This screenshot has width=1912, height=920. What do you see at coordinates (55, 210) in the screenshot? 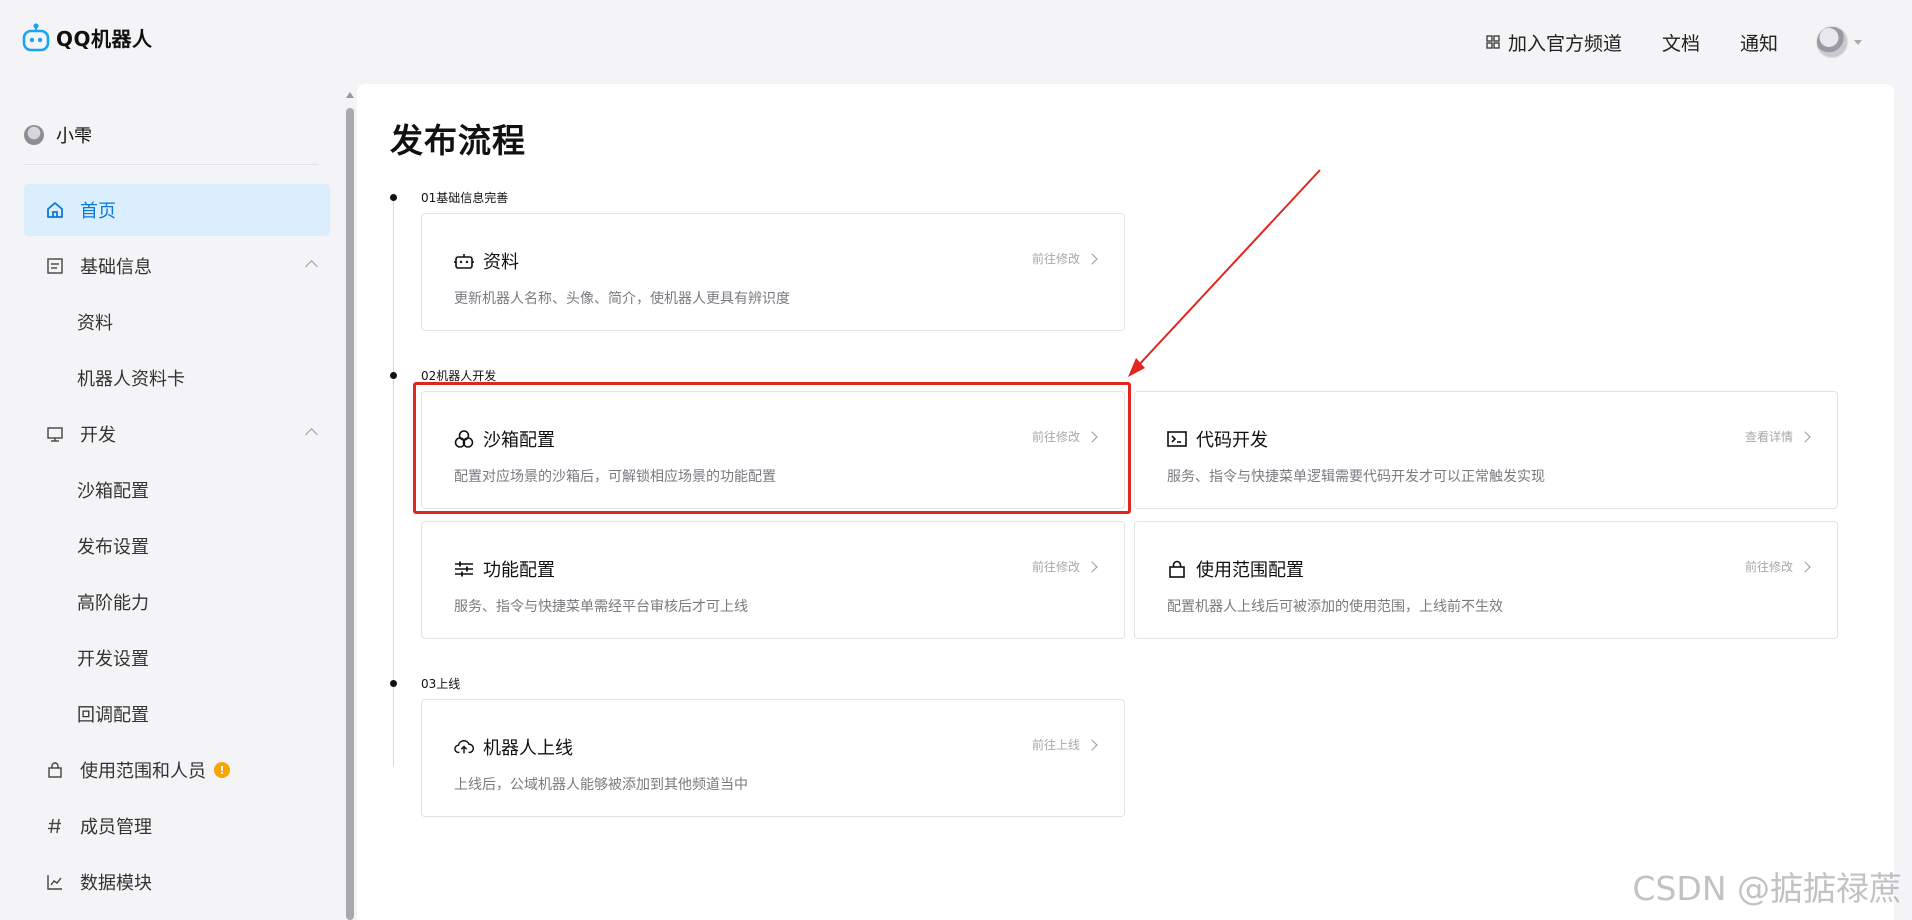
I see `home-icon` at bounding box center [55, 210].